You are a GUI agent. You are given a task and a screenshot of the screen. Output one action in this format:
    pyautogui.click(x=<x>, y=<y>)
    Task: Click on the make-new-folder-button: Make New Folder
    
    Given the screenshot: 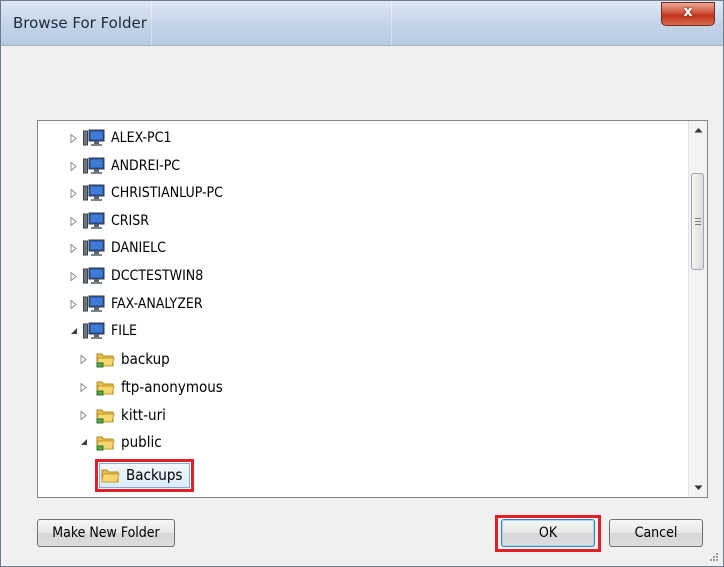 What is the action you would take?
    pyautogui.click(x=106, y=533)
    